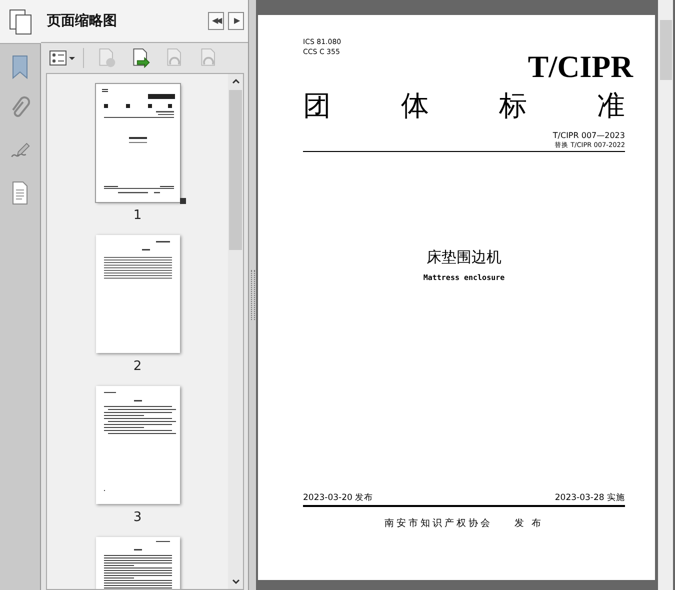 This screenshot has width=675, height=590. Describe the element at coordinates (137, 366) in the screenshot. I see `page-number: 2` at that location.